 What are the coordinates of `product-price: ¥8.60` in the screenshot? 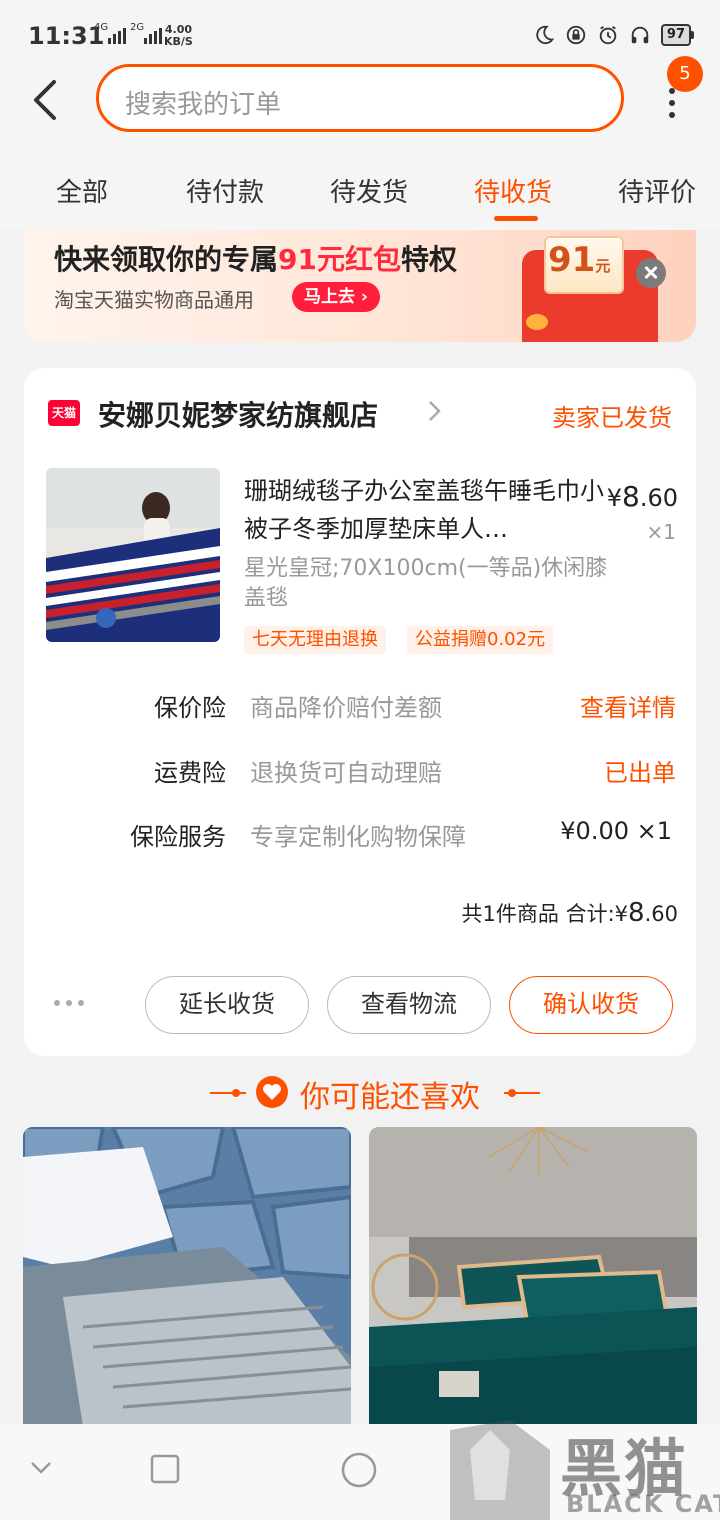 It's located at (642, 496).